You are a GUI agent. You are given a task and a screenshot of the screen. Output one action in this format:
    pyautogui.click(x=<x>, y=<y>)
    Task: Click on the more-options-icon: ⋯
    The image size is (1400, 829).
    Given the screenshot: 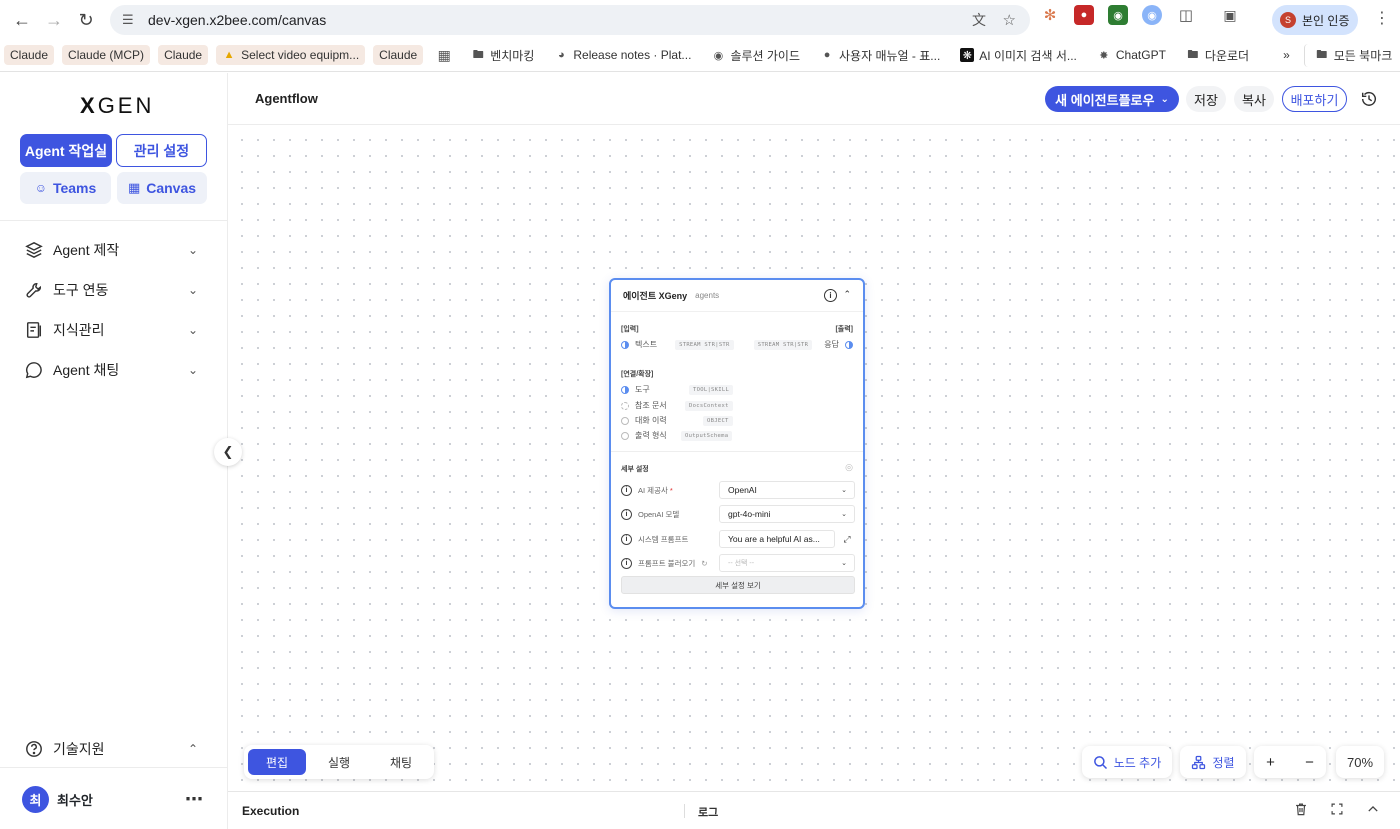 What is the action you would take?
    pyautogui.click(x=194, y=799)
    